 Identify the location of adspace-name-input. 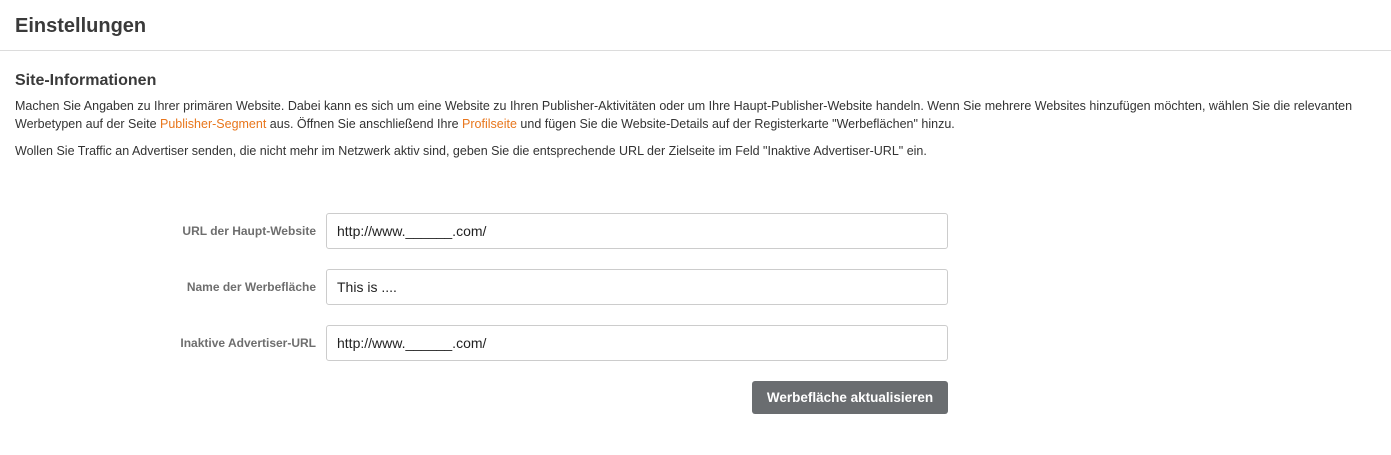
(637, 287).